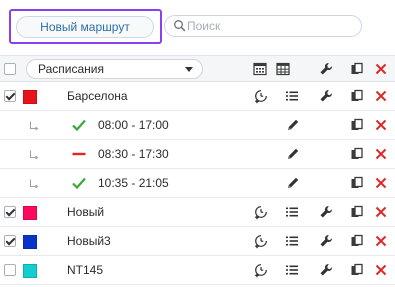 Image resolution: width=395 pixels, height=287 pixels. Describe the element at coordinates (71, 69) in the screenshot. I see `view-select-value: Расписания` at that location.